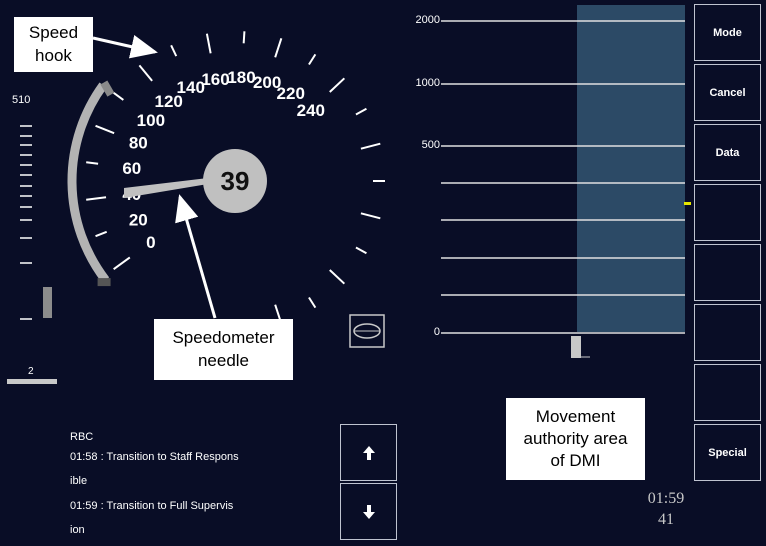  Describe the element at coordinates (53, 44) in the screenshot. I see `callout-speed-hook: Speed hook` at that location.